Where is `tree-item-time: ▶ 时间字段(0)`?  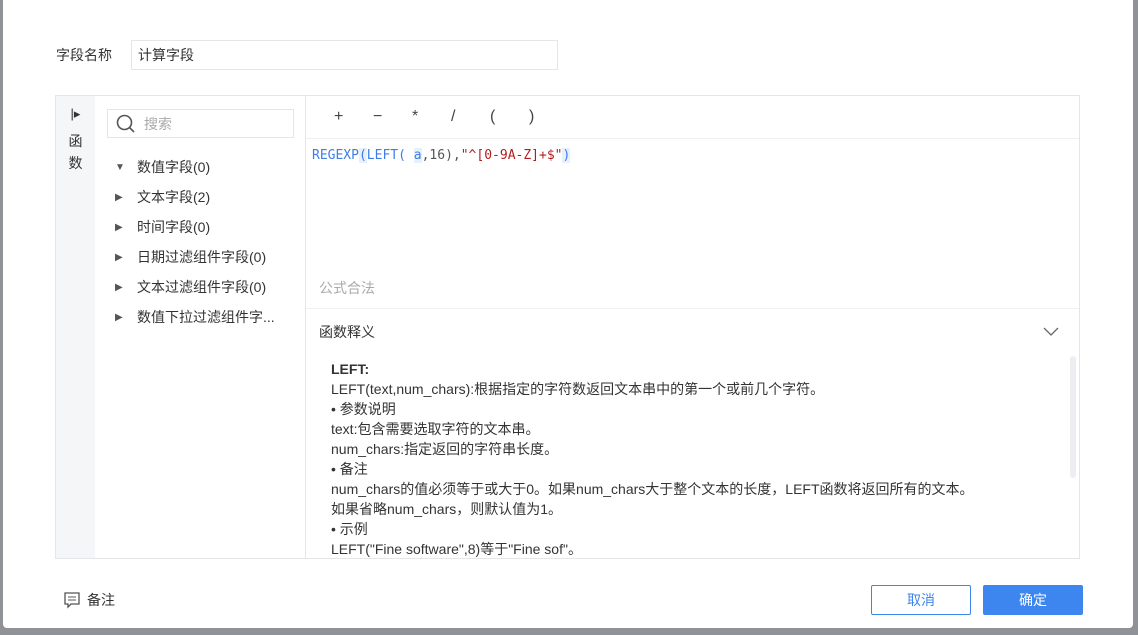
tree-item-time: ▶ 时间字段(0) is located at coordinates (195, 227).